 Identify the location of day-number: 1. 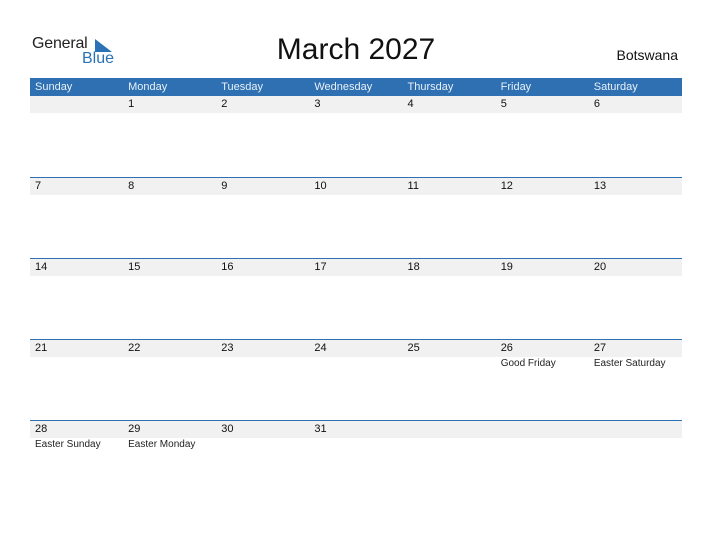
(131, 104).